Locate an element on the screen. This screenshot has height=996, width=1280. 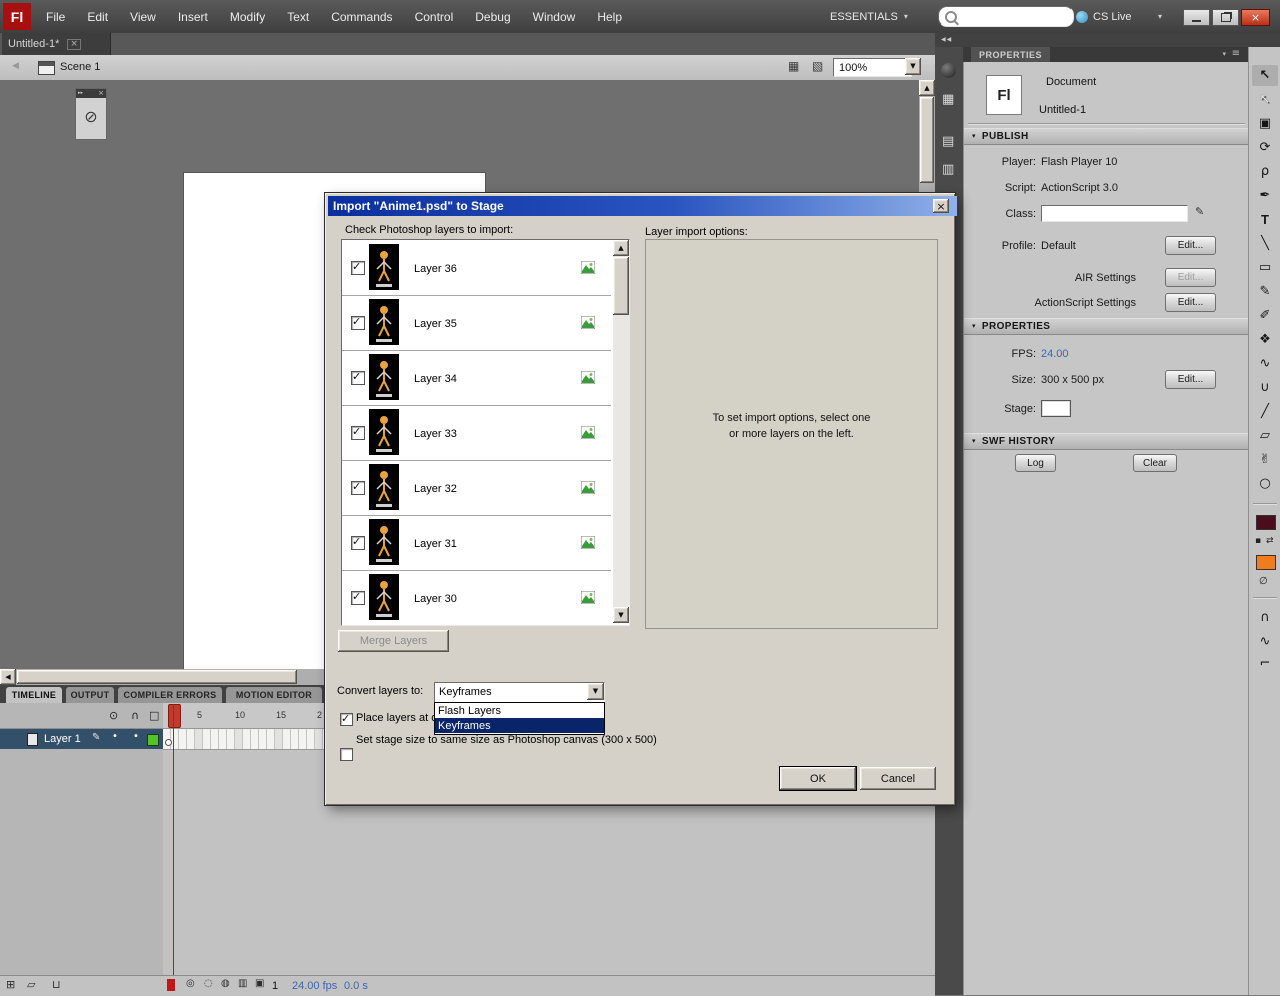
menu-commands: Commands is located at coordinates (361, 17).